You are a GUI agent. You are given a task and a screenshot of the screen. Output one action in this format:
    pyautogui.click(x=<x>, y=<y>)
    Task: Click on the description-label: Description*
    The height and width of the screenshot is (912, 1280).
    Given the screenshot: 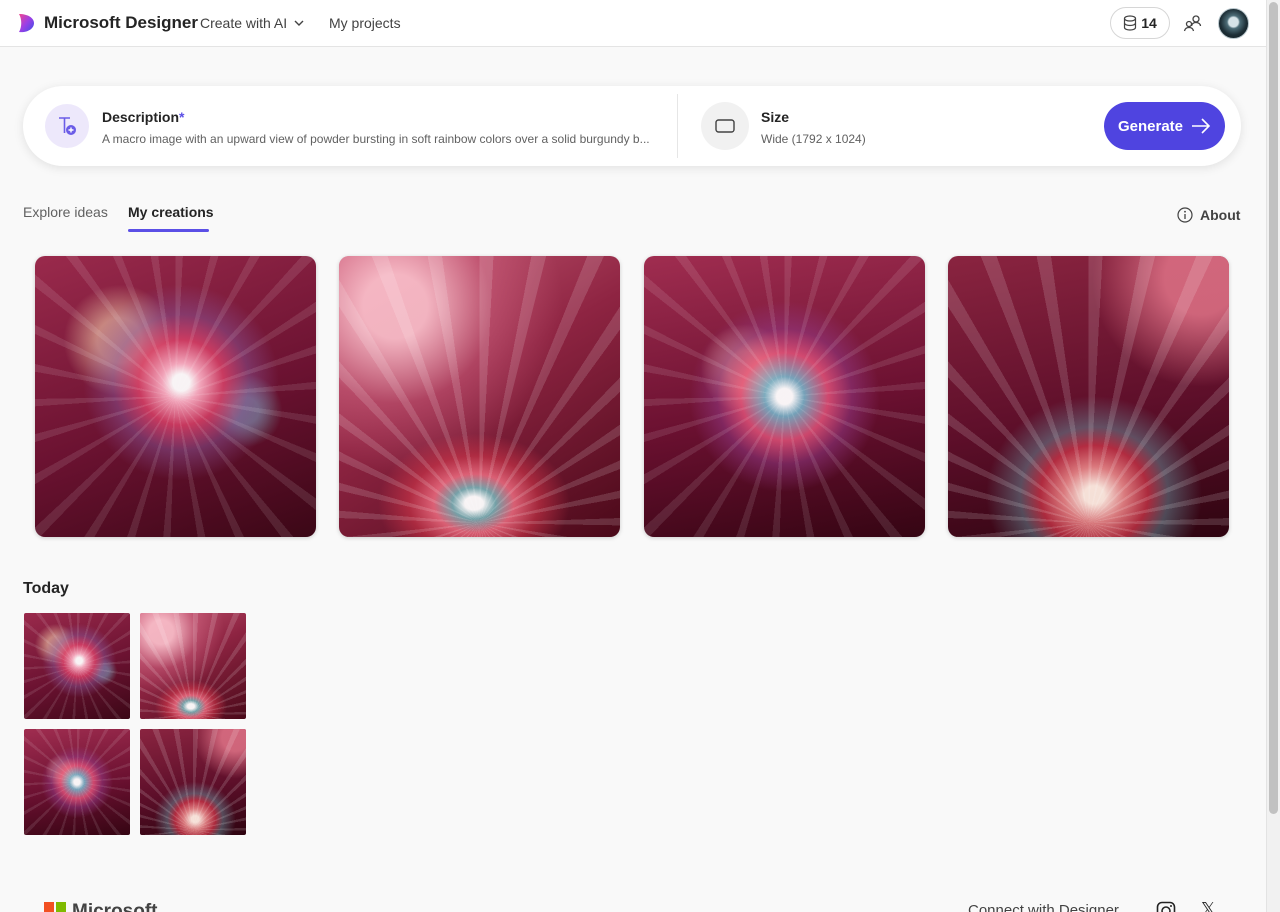 What is the action you would take?
    pyautogui.click(x=143, y=117)
    